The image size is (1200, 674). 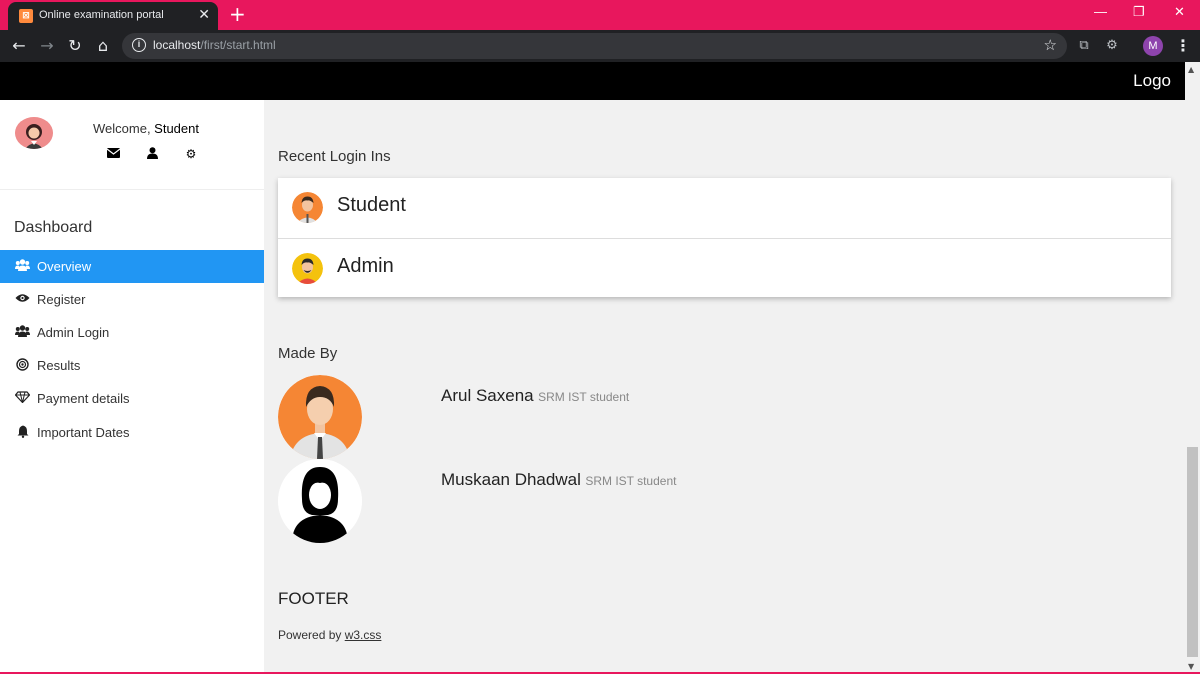 I want to click on back-arrow-icon: ←, so click(x=19, y=46).